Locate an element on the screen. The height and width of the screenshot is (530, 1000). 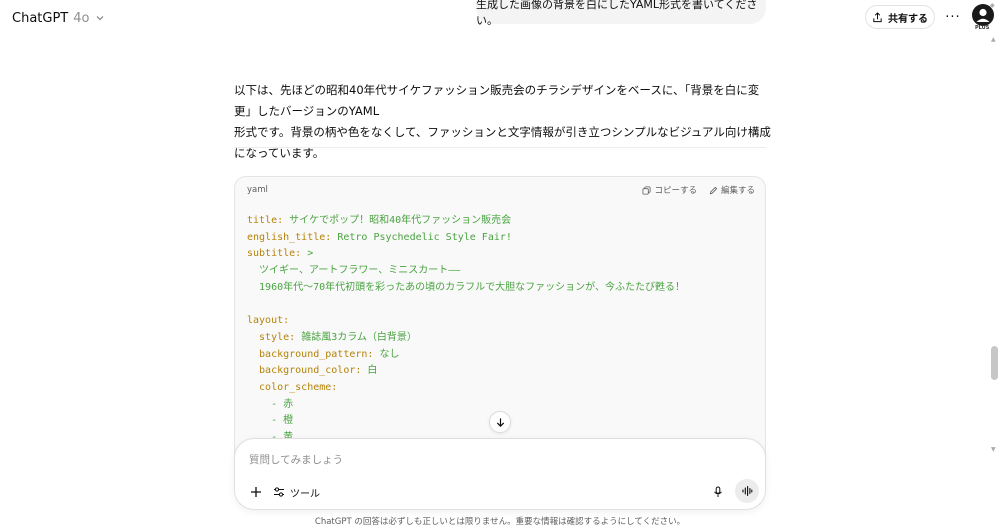
scroll-to-bottom-button is located at coordinates (500, 422).